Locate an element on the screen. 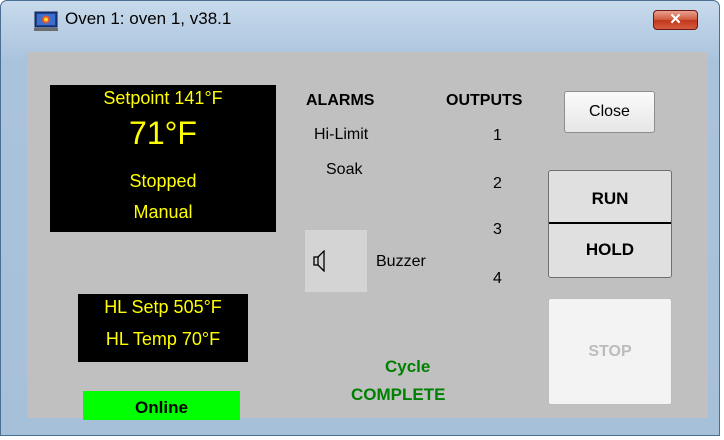 The height and width of the screenshot is (440, 724). close-icon: ✕ is located at coordinates (675, 19).